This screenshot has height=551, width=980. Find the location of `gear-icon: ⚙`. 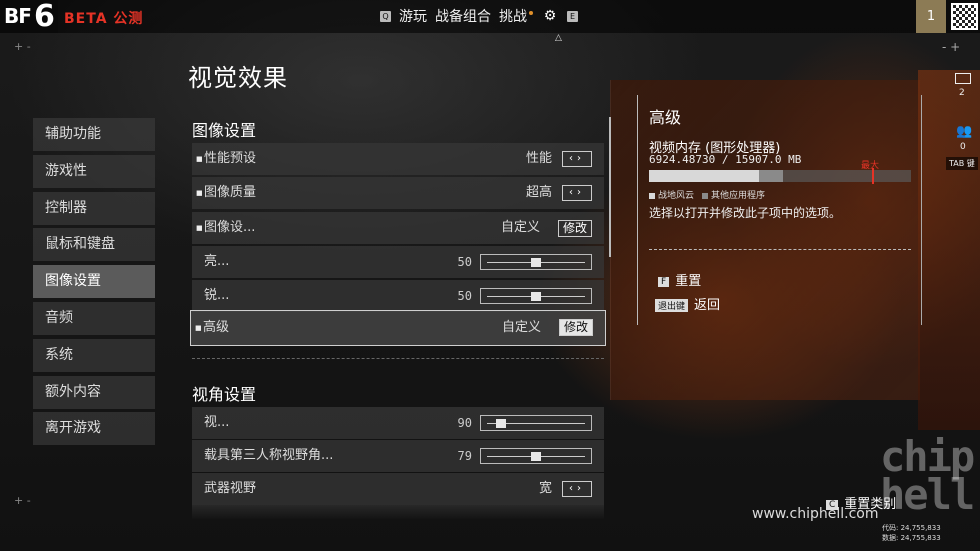

gear-icon: ⚙ is located at coordinates (550, 16).